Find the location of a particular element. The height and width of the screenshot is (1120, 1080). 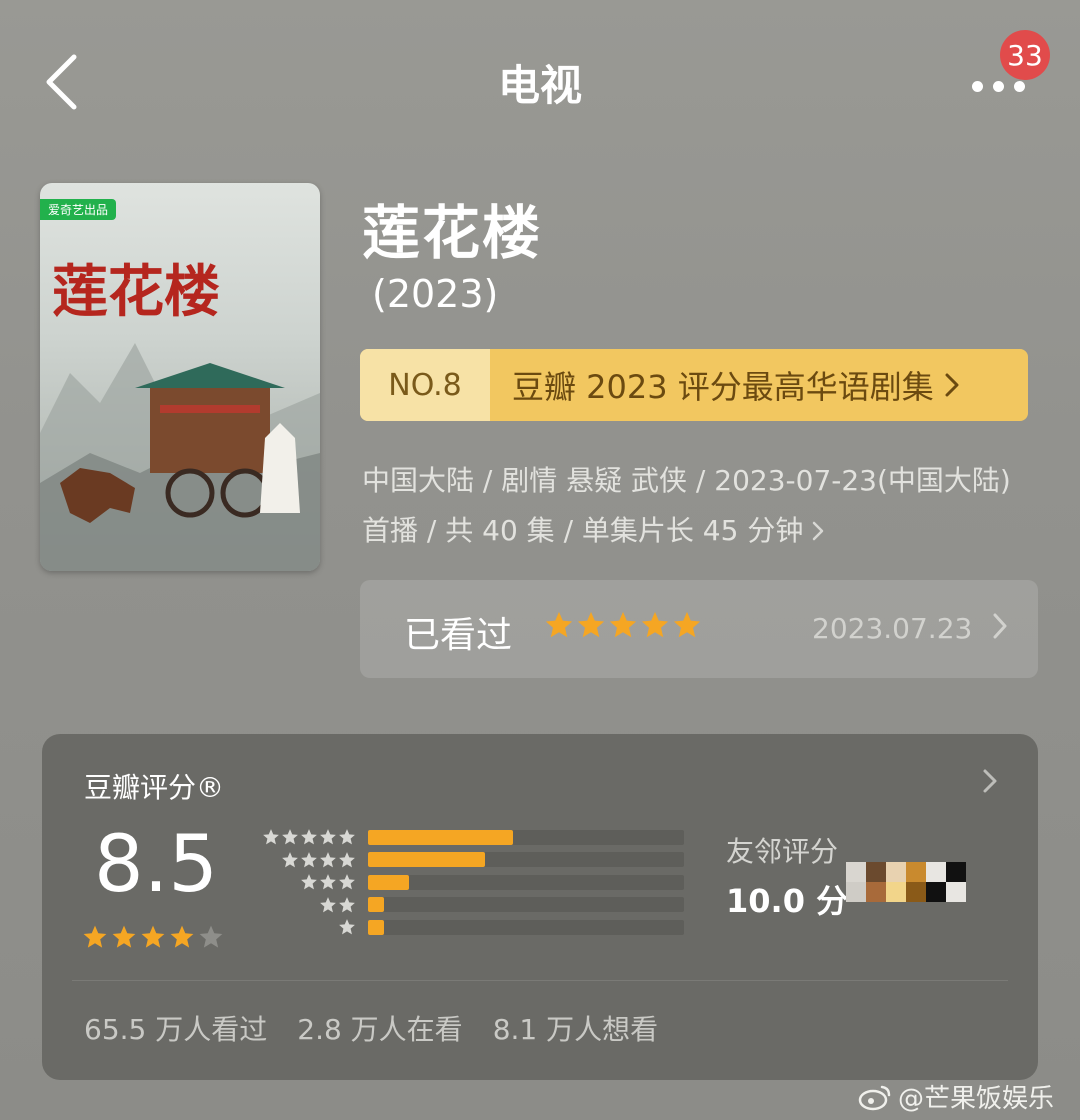

ranking-banner: NO.8 豆瓣 2023 评分最高华语剧集 is located at coordinates (694, 385).